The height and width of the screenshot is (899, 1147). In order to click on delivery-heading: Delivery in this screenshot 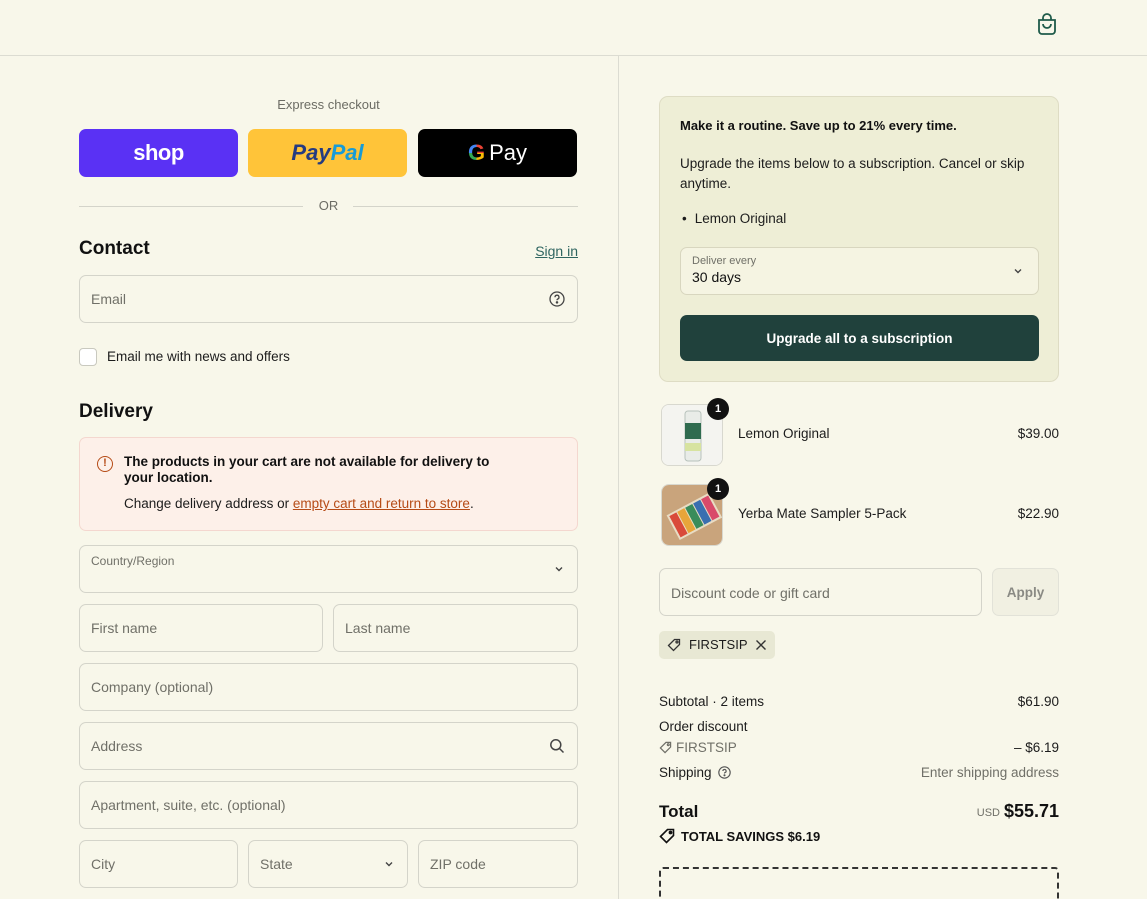, I will do `click(116, 411)`.